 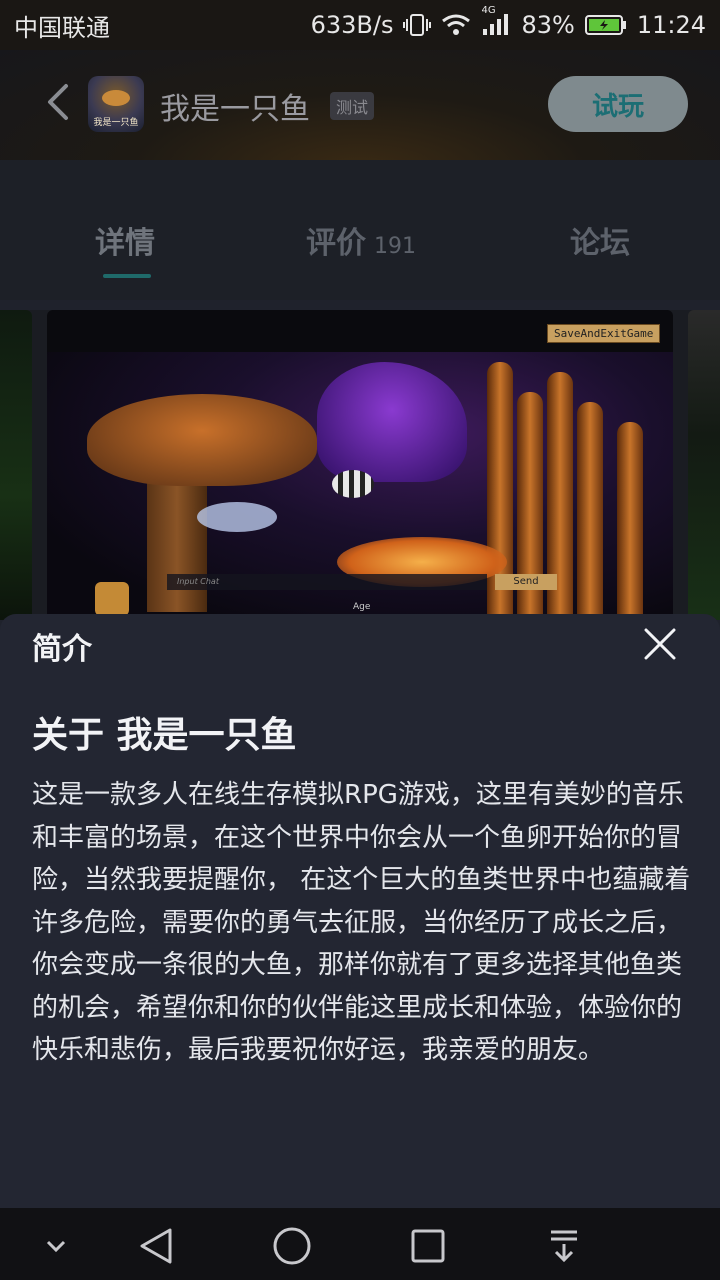 I want to click on chevron-left-icon, so click(x=58, y=102).